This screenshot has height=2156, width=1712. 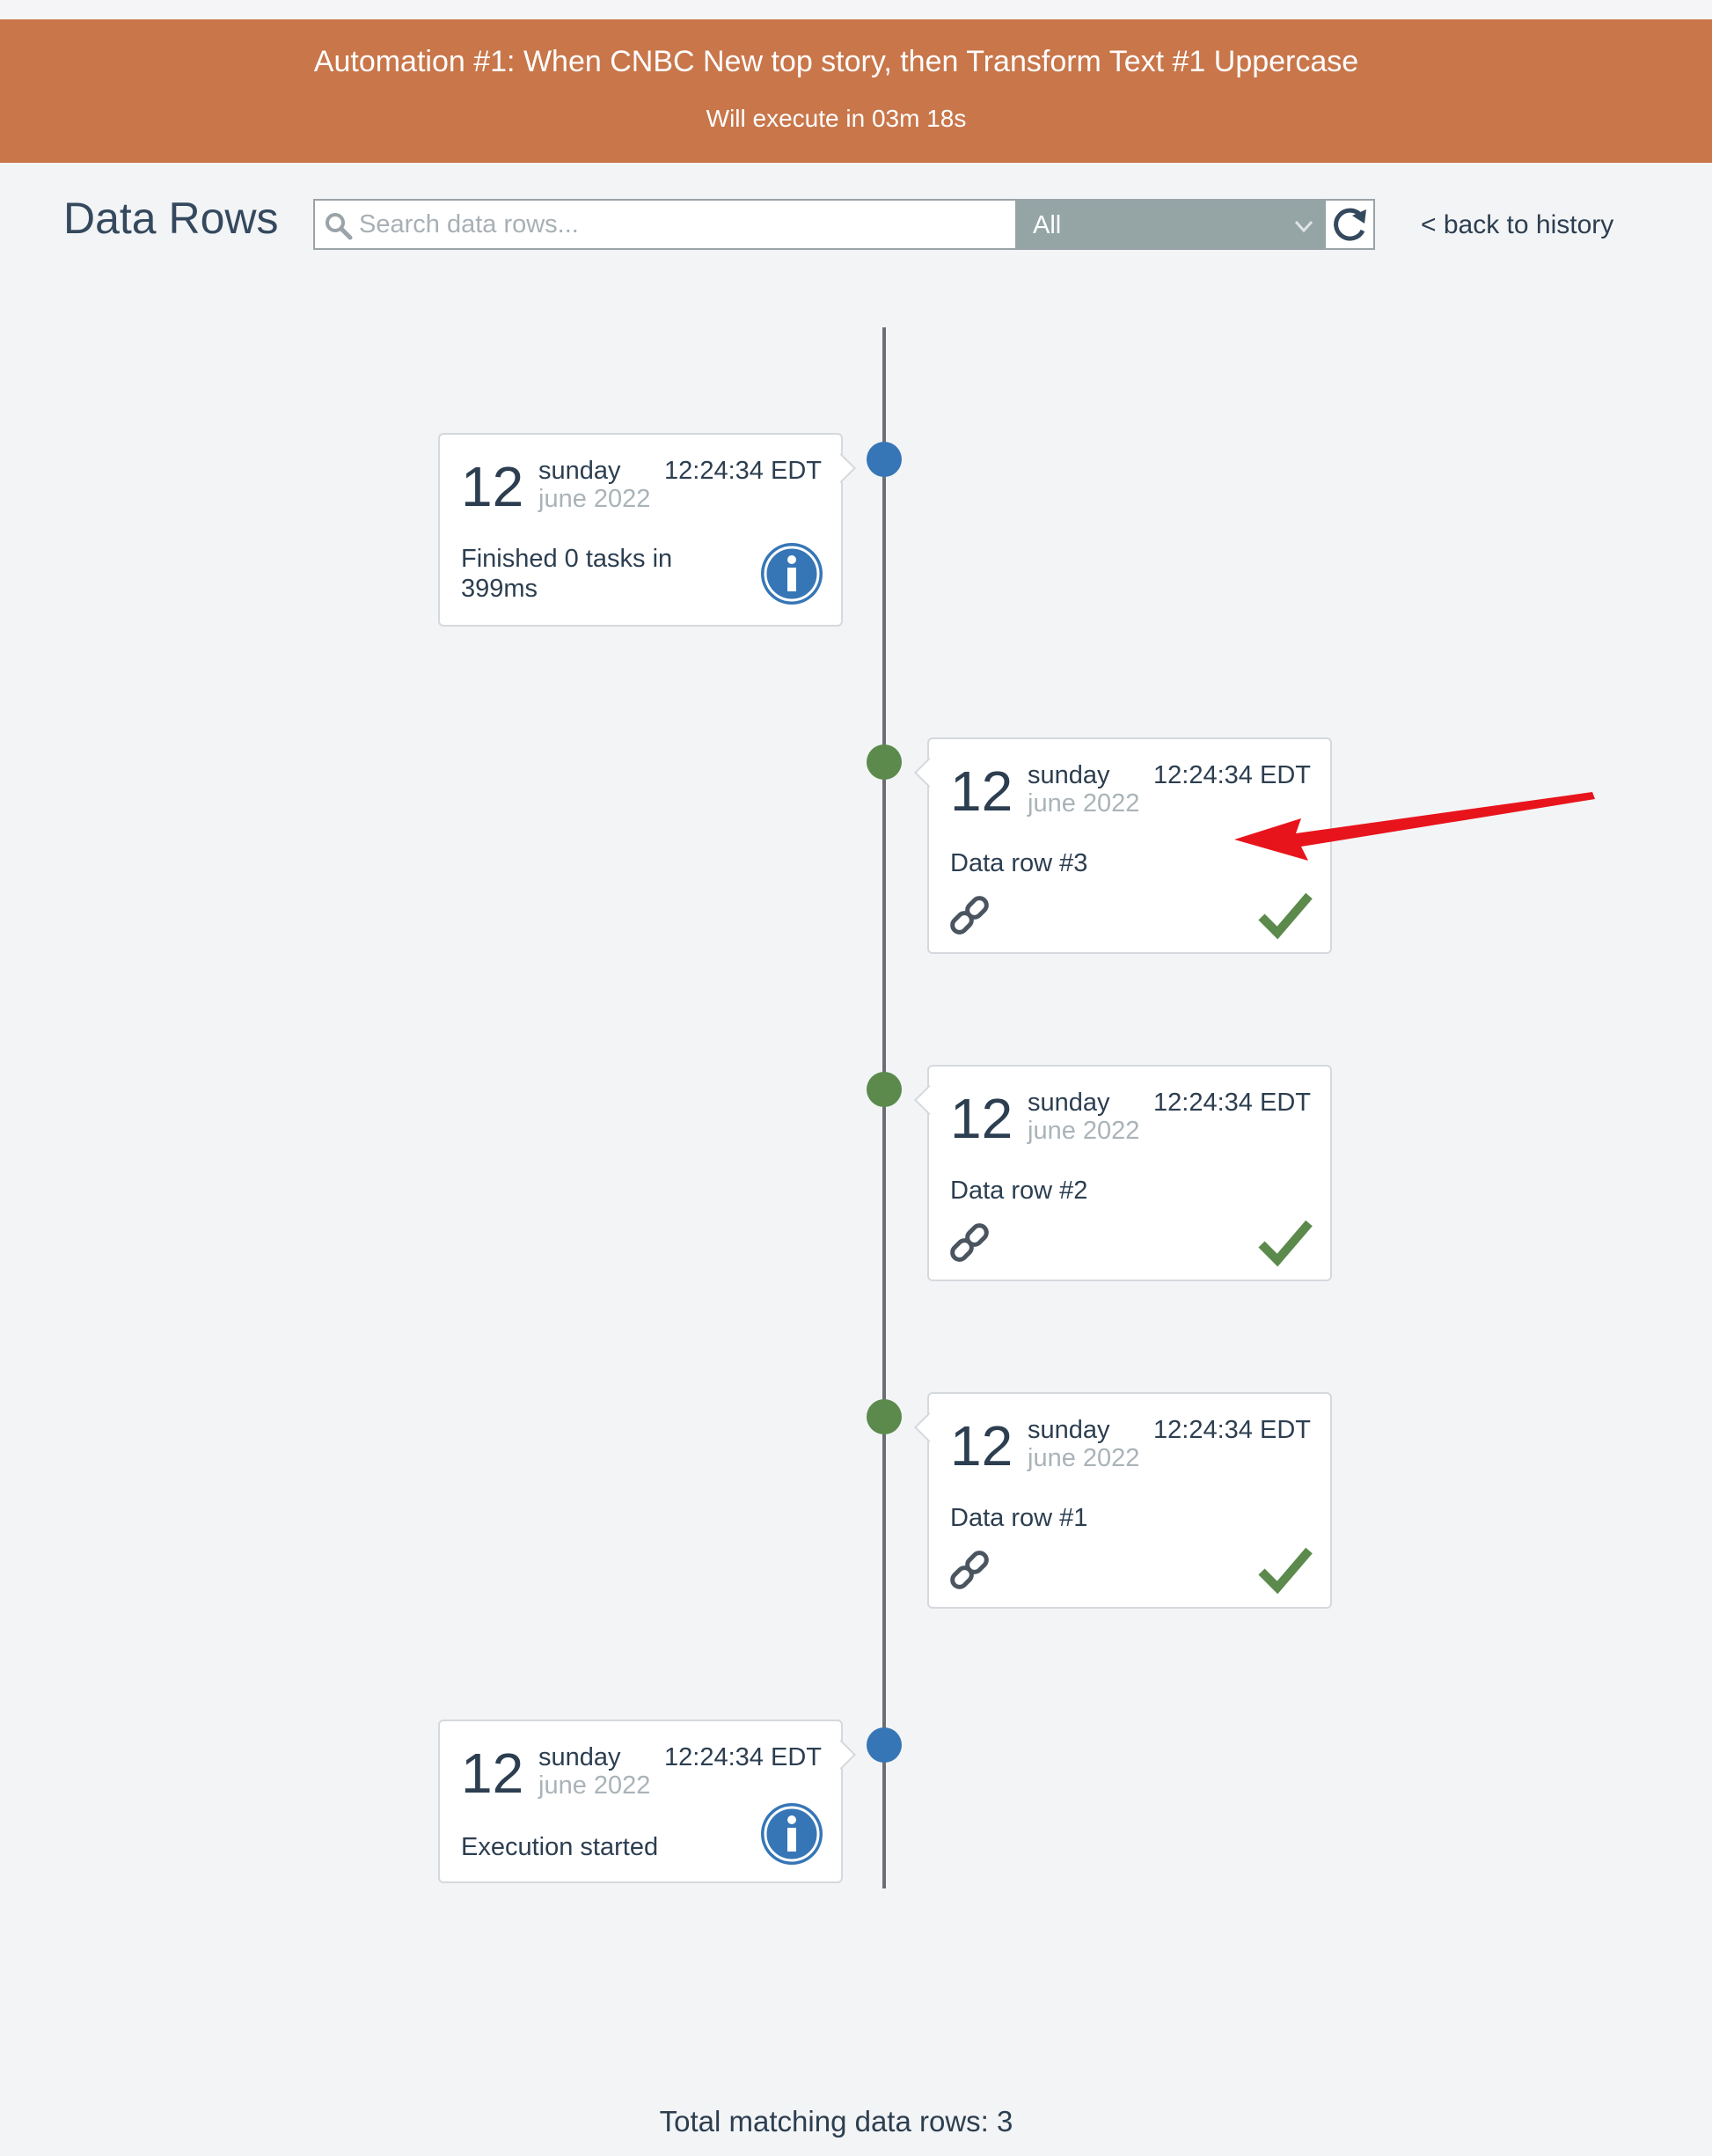 I want to click on refresh-button, so click(x=1350, y=224).